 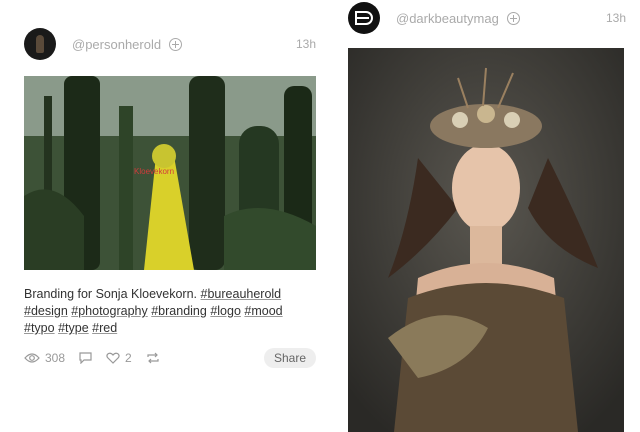 I want to click on repost-button, so click(x=153, y=358).